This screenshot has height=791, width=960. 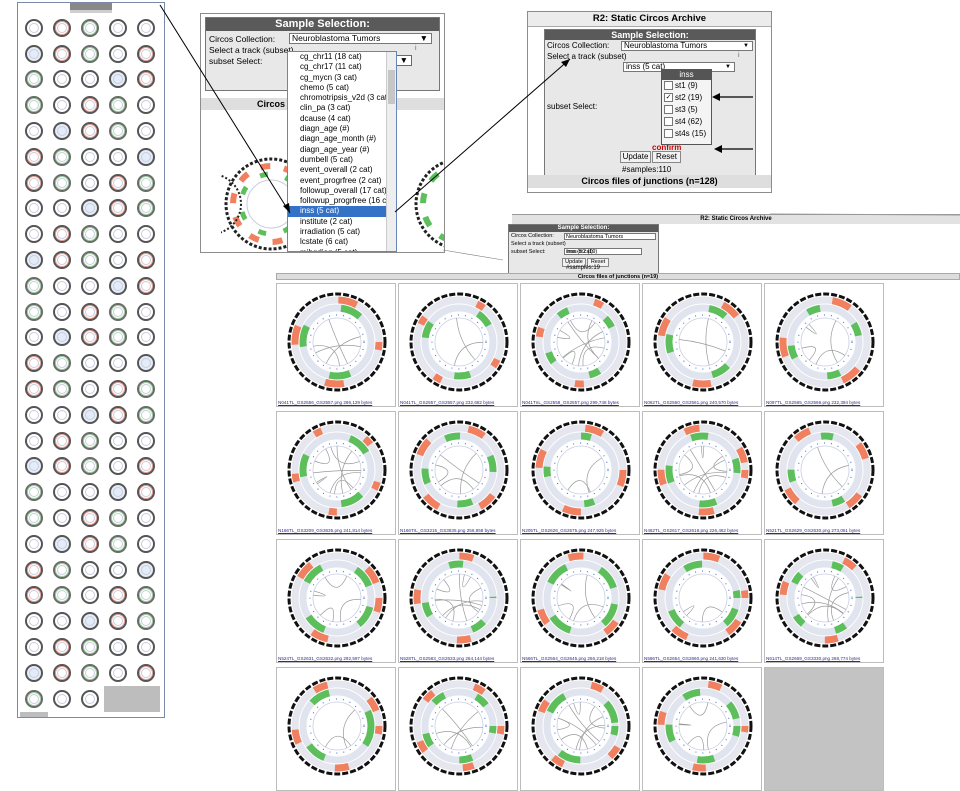 What do you see at coordinates (342, 129) in the screenshot?
I see `dropdown-option: diagn_age (#)` at bounding box center [342, 129].